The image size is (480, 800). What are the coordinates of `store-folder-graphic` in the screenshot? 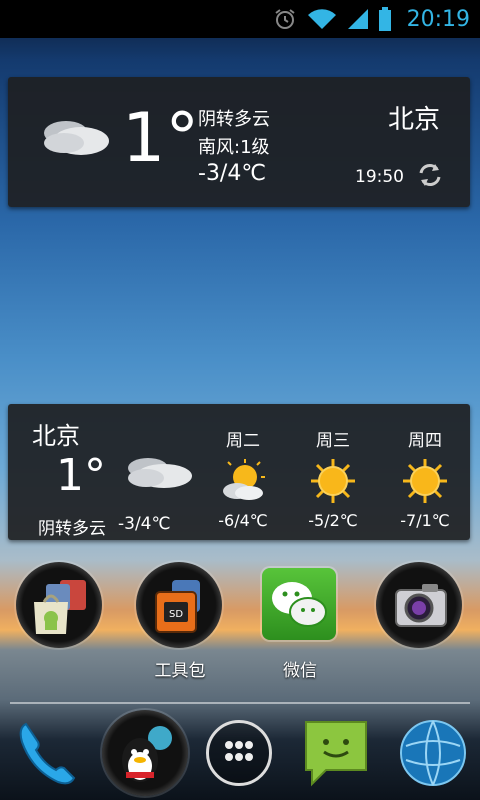 It's located at (60, 607).